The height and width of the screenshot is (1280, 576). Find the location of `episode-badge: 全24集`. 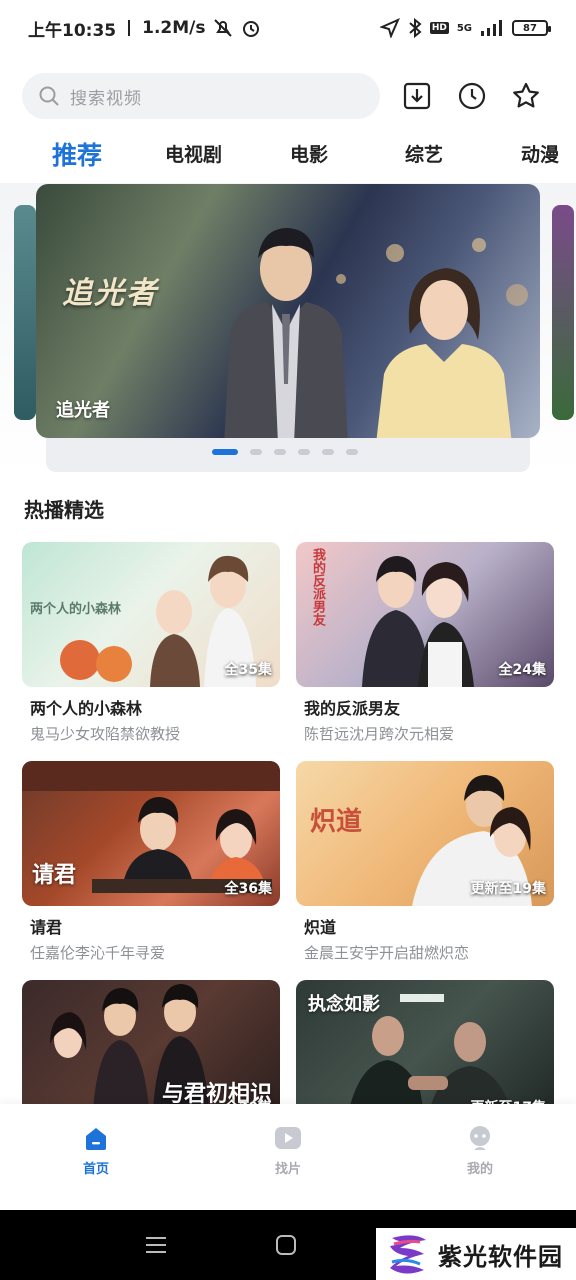

episode-badge: 全24集 is located at coordinates (522, 670).